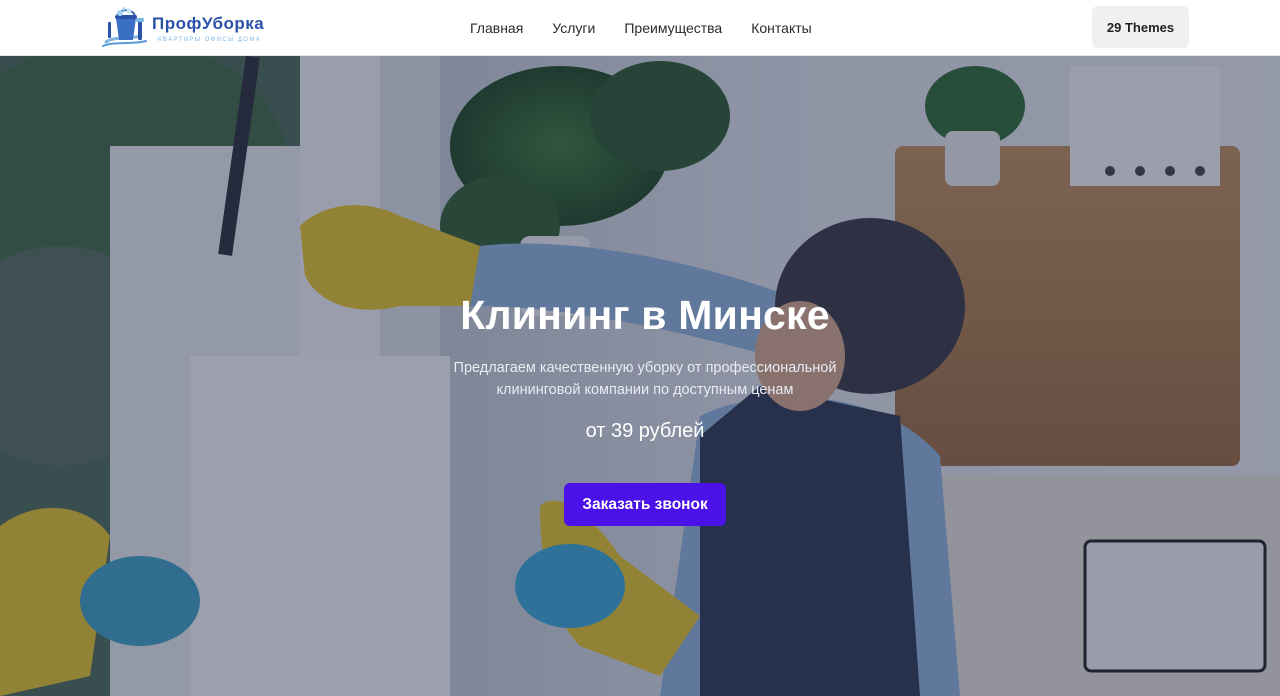 This screenshot has height=696, width=1280. Describe the element at coordinates (1140, 27) in the screenshot. I see `themes-button: 29 Themes` at that location.